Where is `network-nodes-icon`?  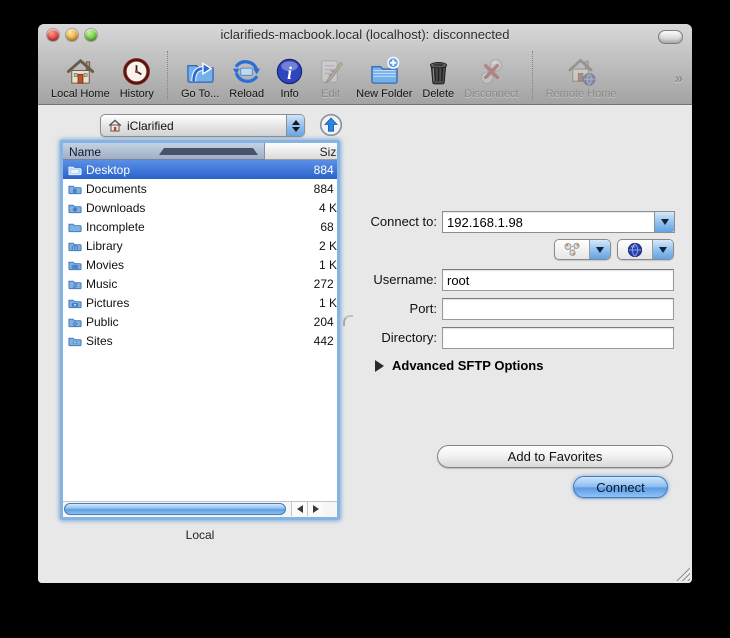 network-nodes-icon is located at coordinates (572, 249).